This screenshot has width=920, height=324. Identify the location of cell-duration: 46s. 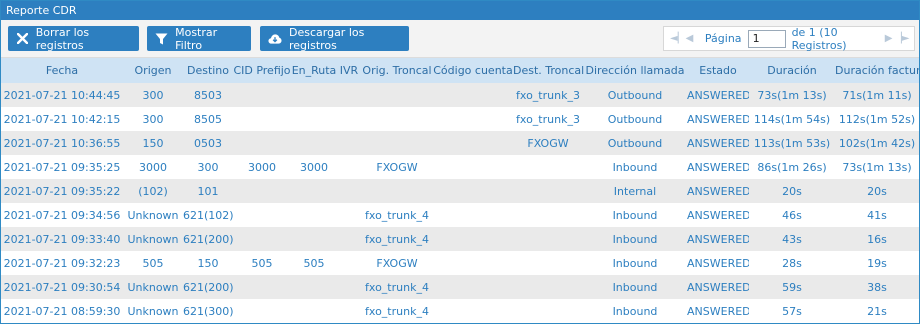
(792, 215).